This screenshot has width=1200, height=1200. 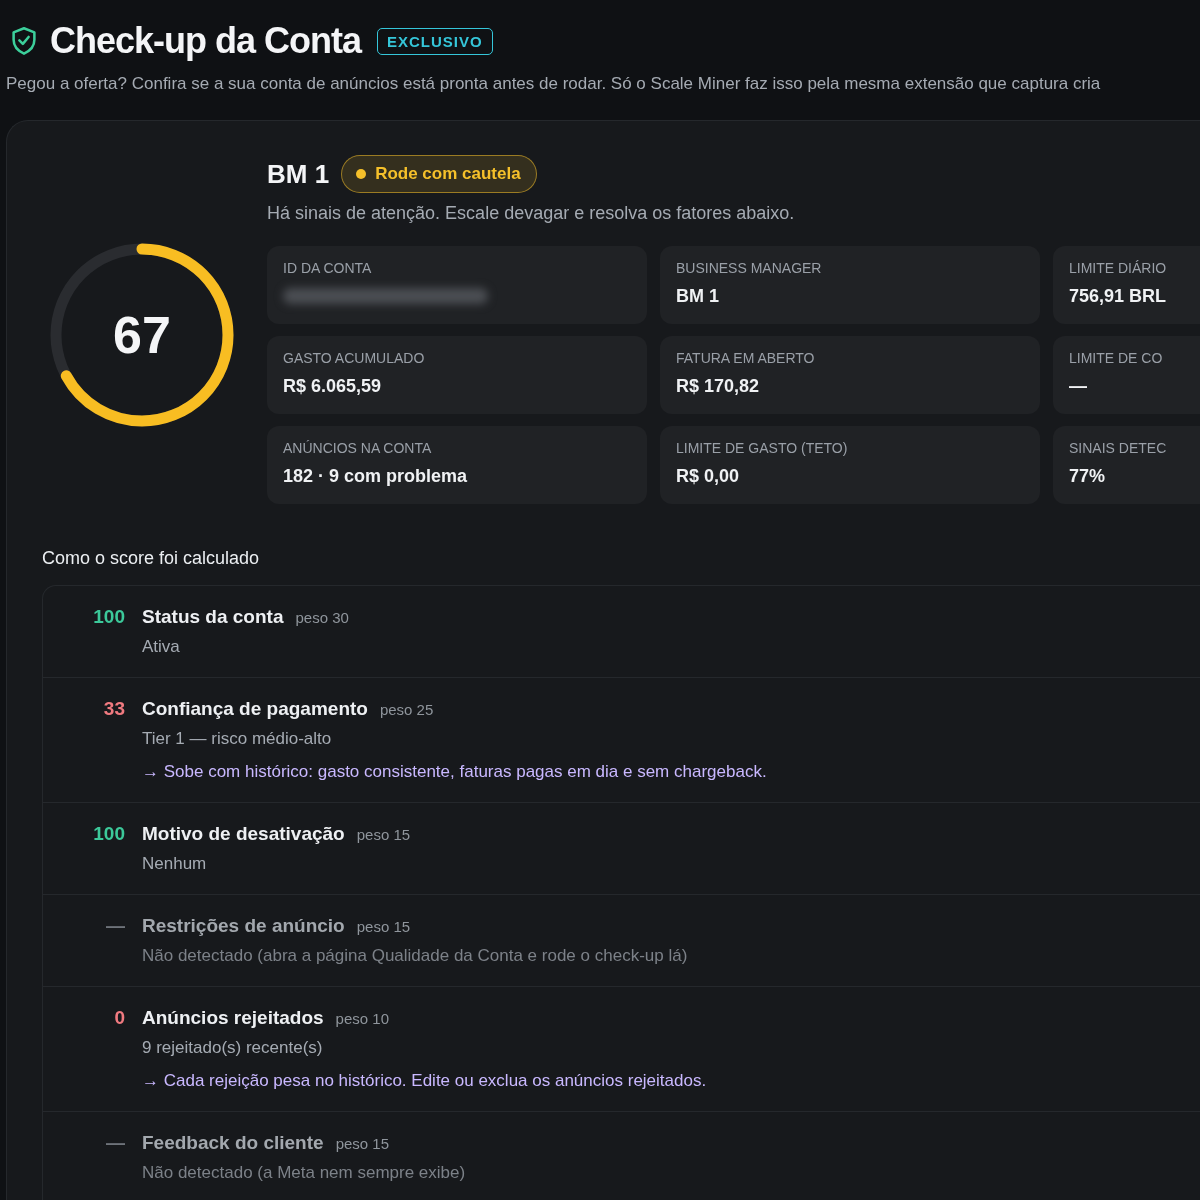 What do you see at coordinates (233, 1018) in the screenshot?
I see `factor-name: Anúncios rejeitados` at bounding box center [233, 1018].